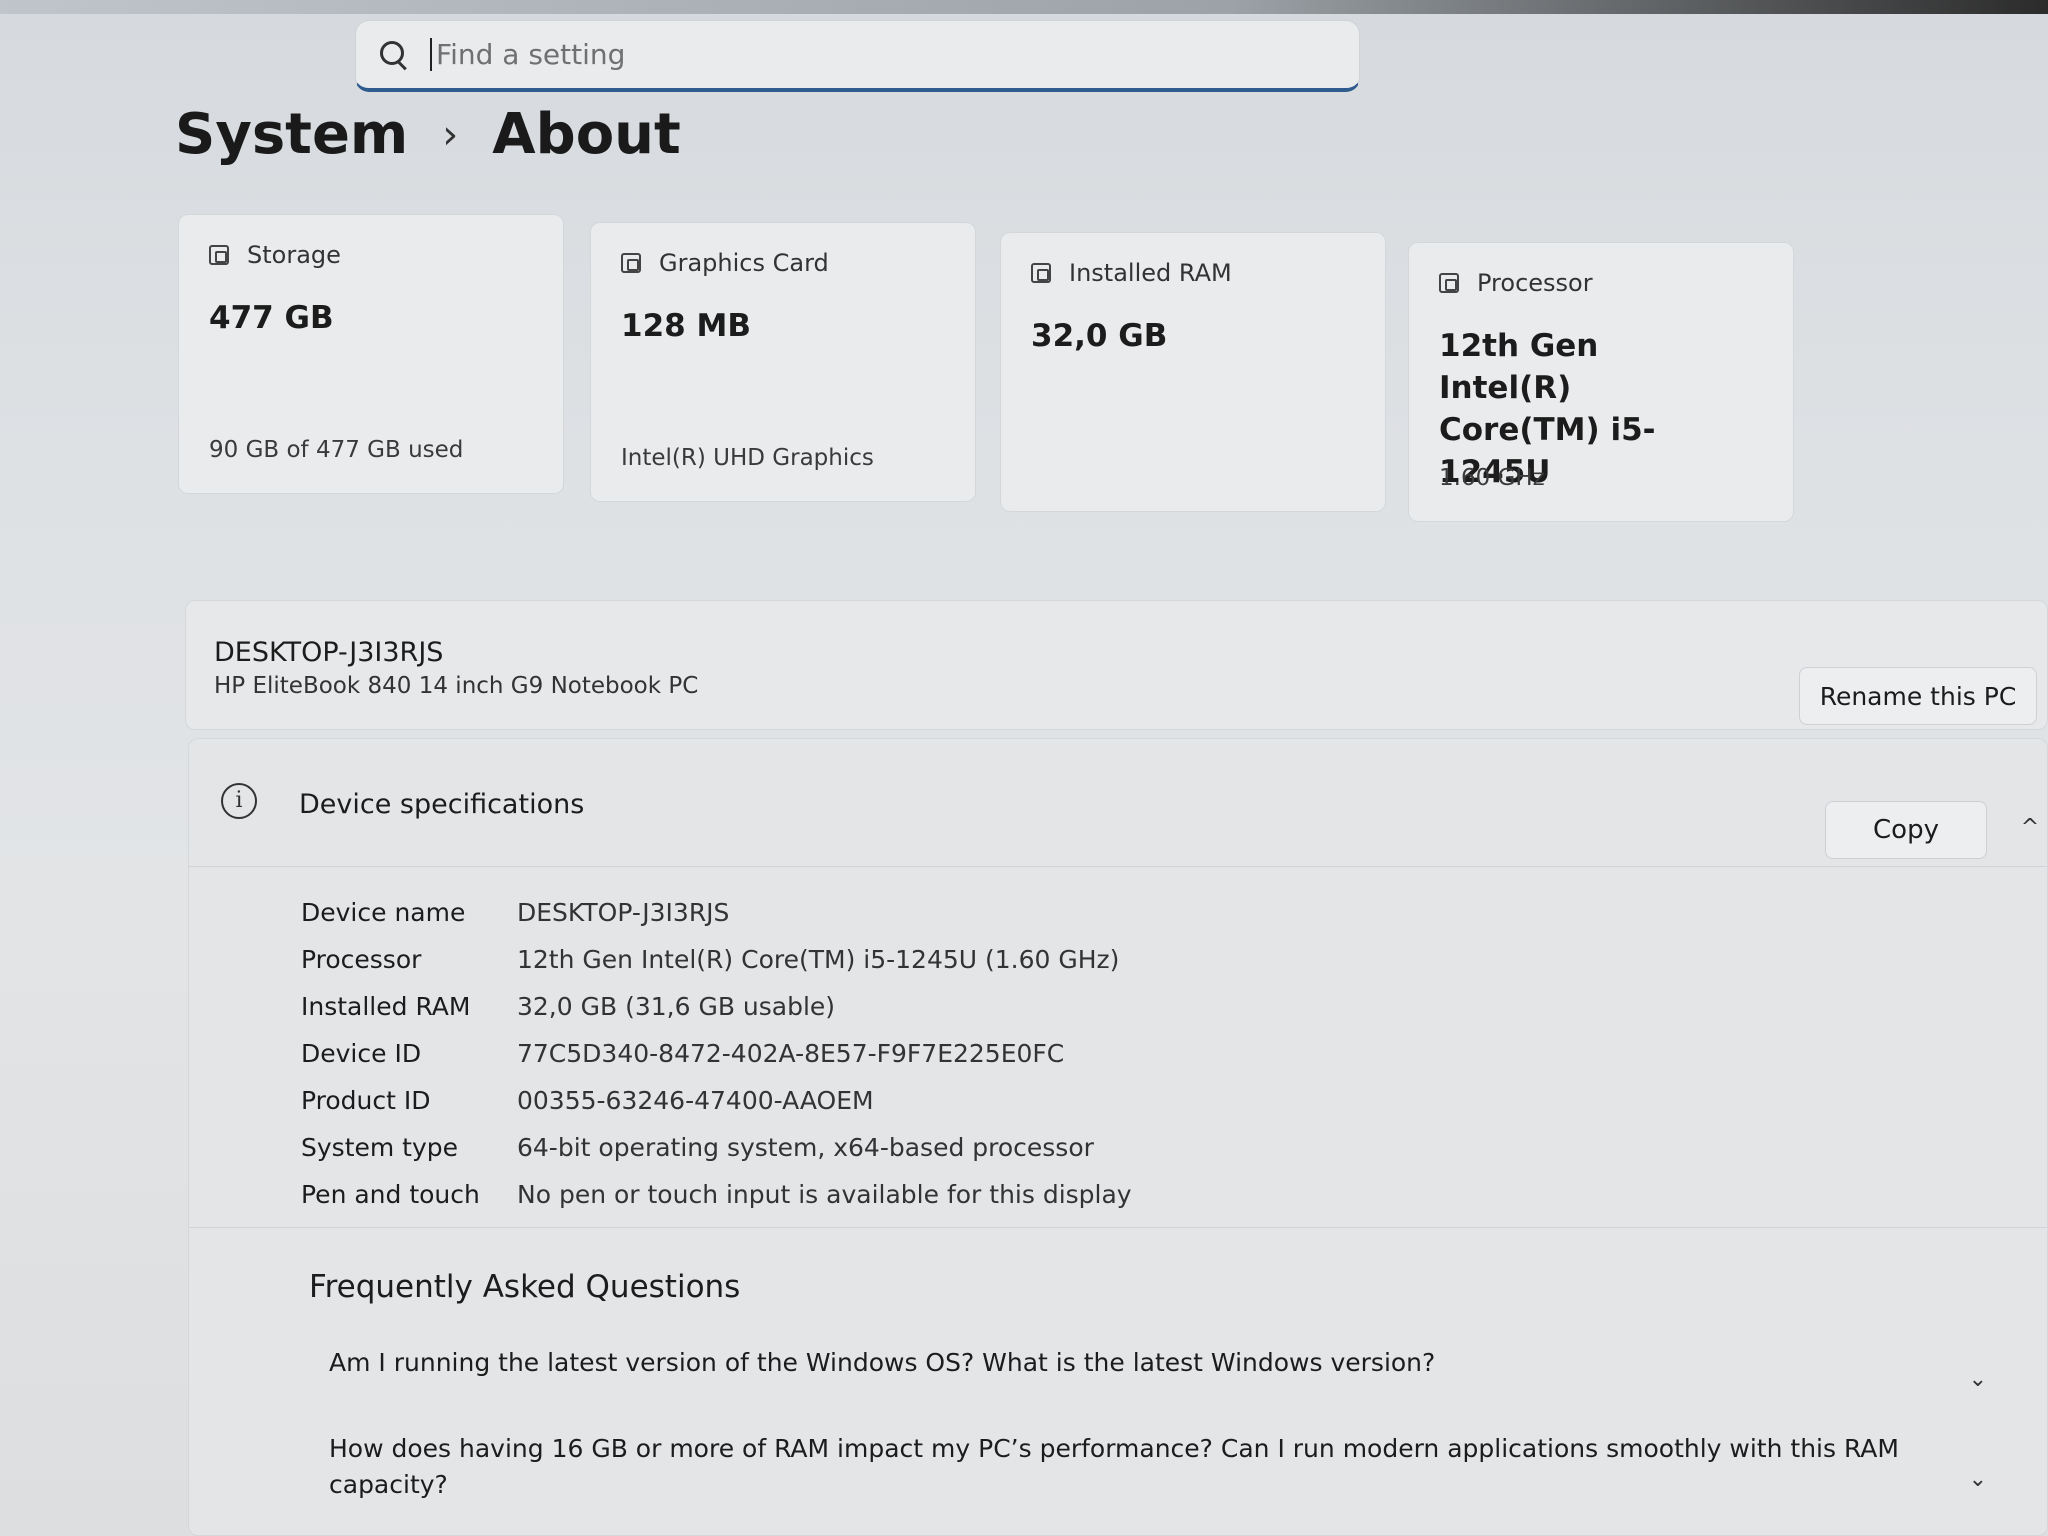 This screenshot has height=1536, width=2048. Describe the element at coordinates (336, 450) in the screenshot. I see `card-subtitle: 90 GB of 477 GB used` at that location.